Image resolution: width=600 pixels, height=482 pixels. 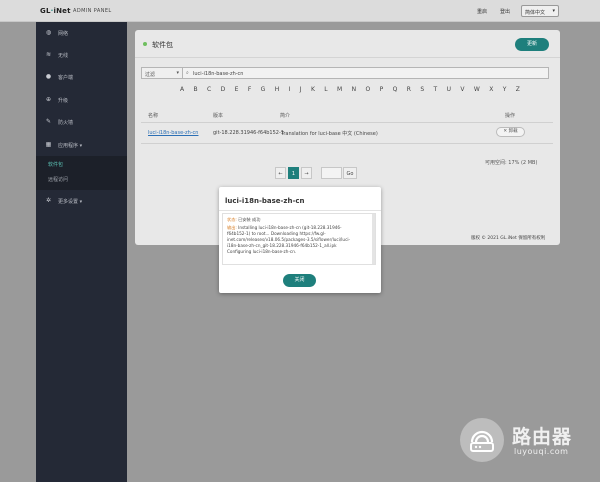 I want to click on sidebar-item-applications: ▦ 应用程序 ▾, so click(x=81, y=145).